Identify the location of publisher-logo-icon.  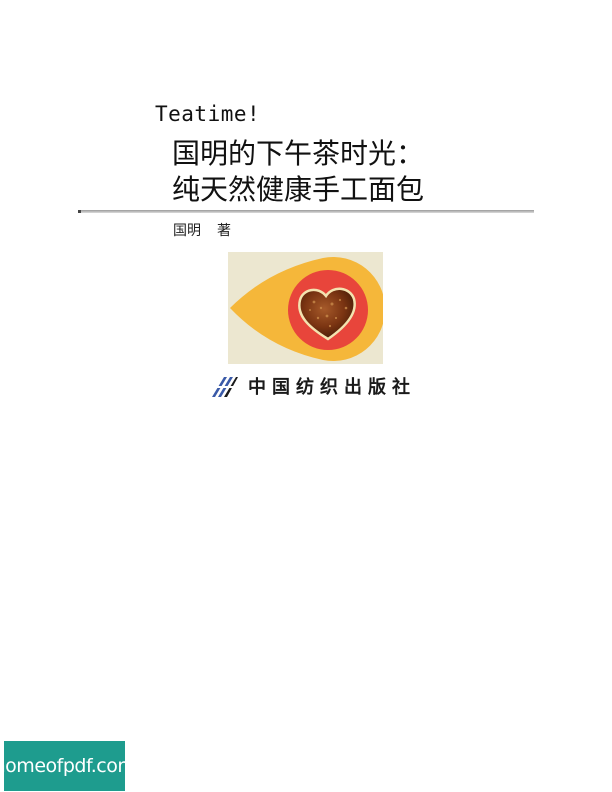
(224, 387).